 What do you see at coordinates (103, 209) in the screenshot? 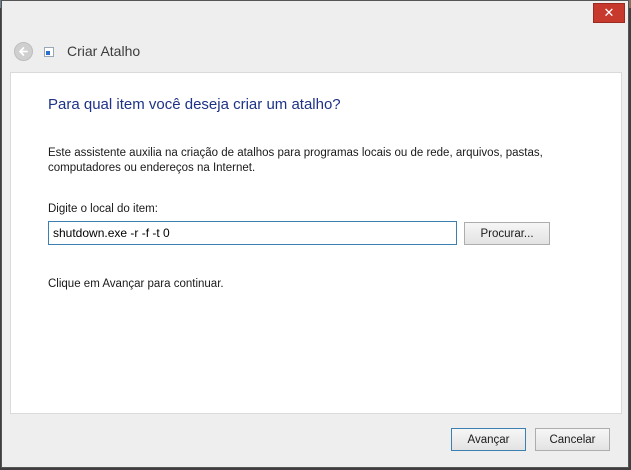
I see `location-field-label: Digite o local do item:` at bounding box center [103, 209].